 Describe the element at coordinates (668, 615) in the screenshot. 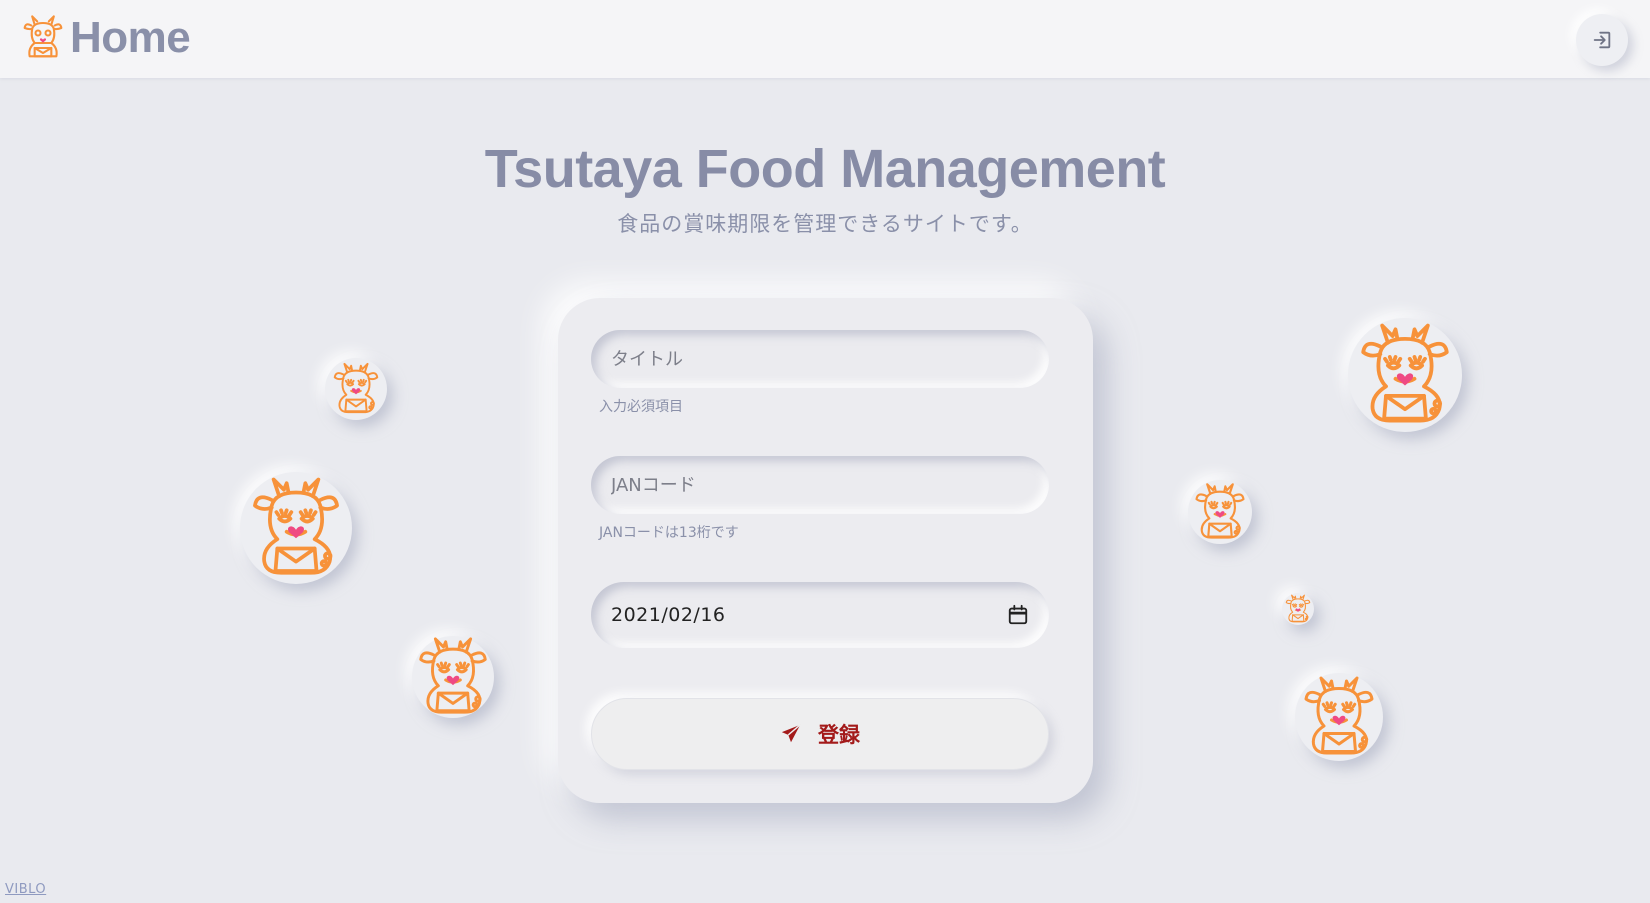

I see `expiry-date-value: 2021/02/16` at that location.